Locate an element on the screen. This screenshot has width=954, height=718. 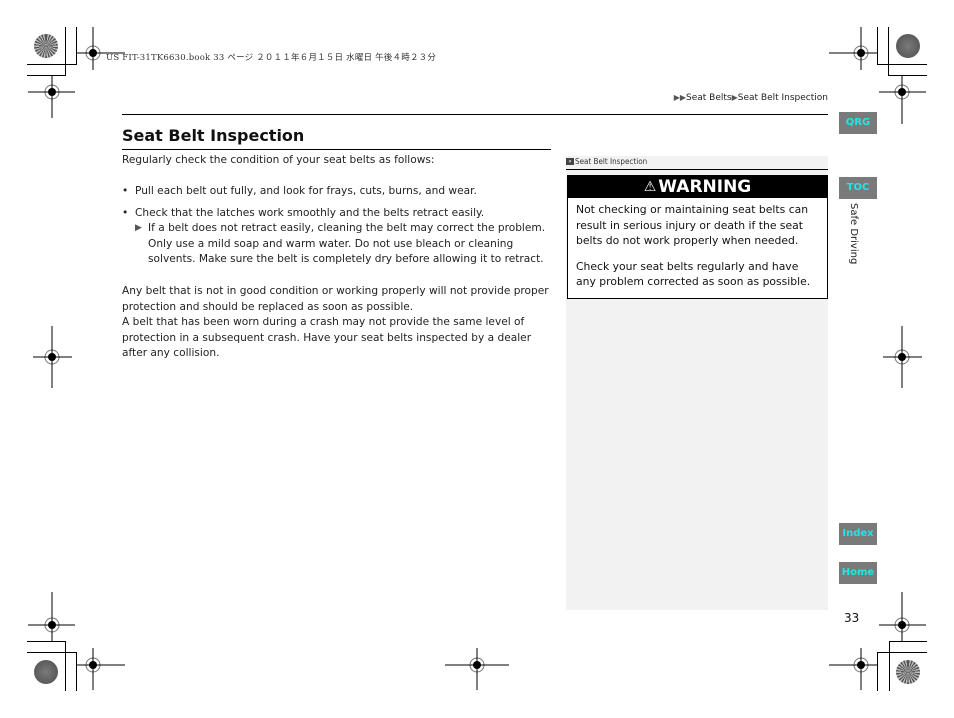
toc-button: TOC is located at coordinates (858, 188).